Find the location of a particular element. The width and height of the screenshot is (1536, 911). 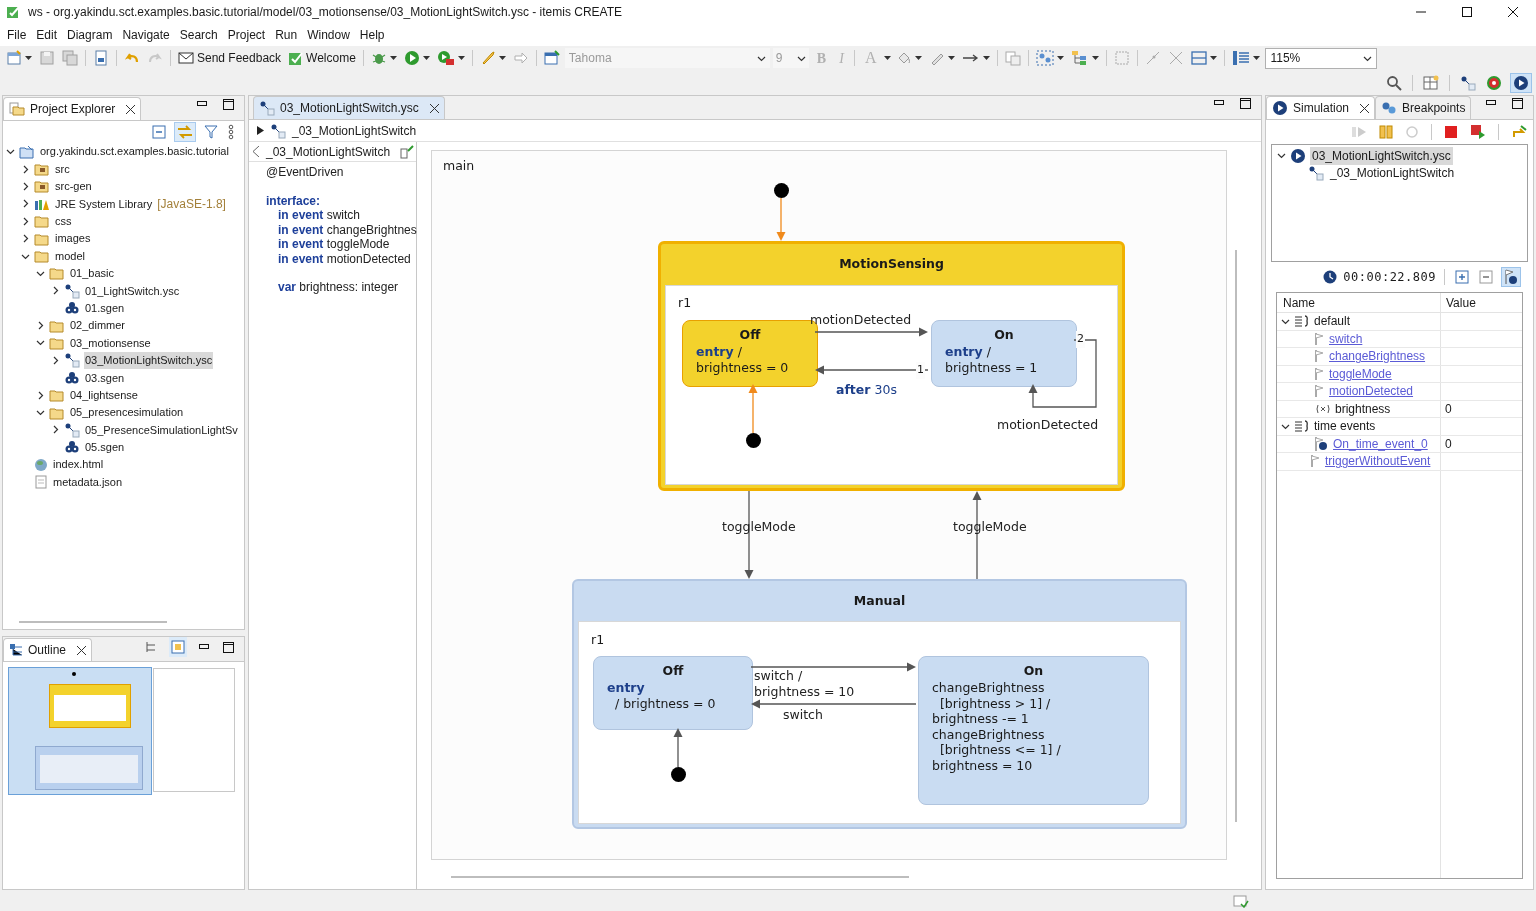

region-label: r1 is located at coordinates (598, 640).